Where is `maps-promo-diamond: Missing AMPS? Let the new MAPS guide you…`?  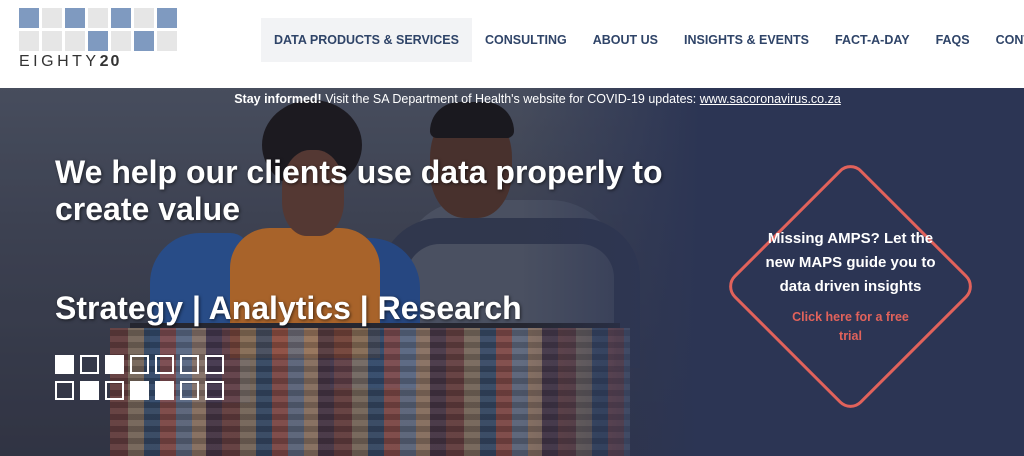 maps-promo-diamond: Missing AMPS? Let the new MAPS guide you… is located at coordinates (850, 286).